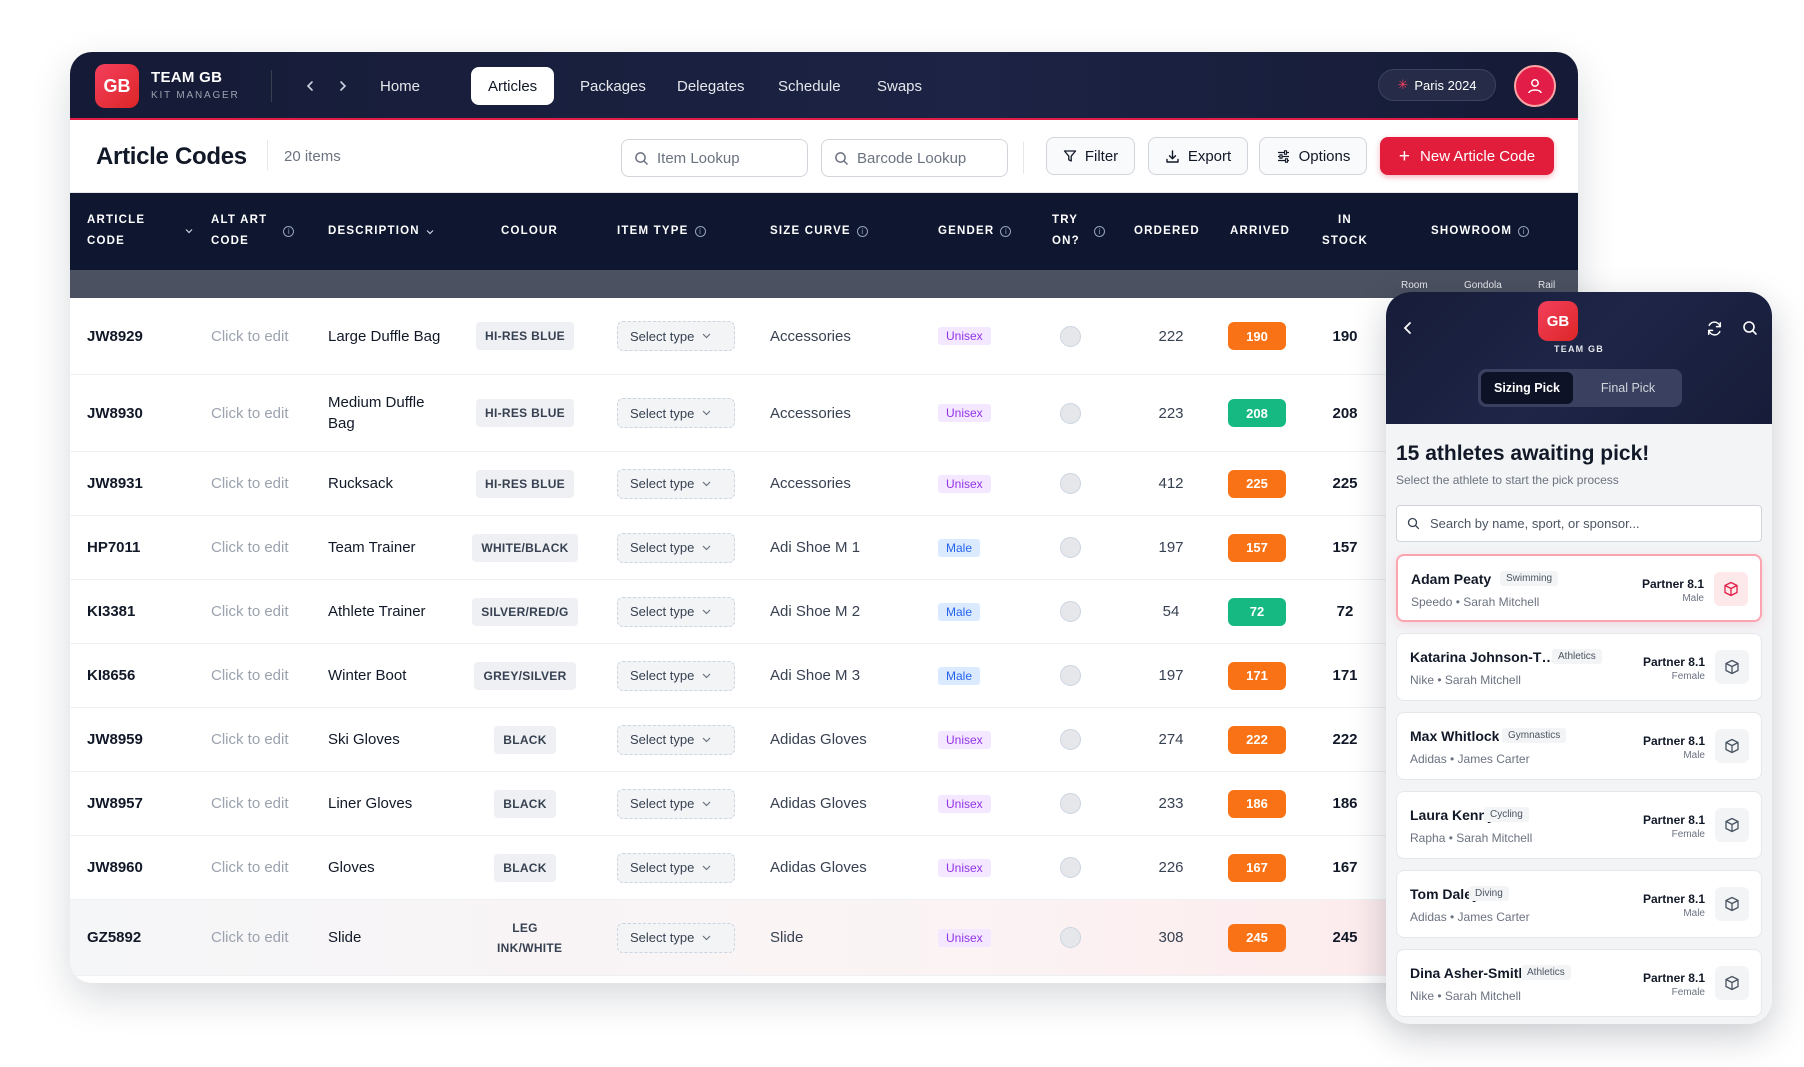 This screenshot has height=1067, width=1804. Describe the element at coordinates (927, 158) in the screenshot. I see `barcode-lookup-input` at that location.